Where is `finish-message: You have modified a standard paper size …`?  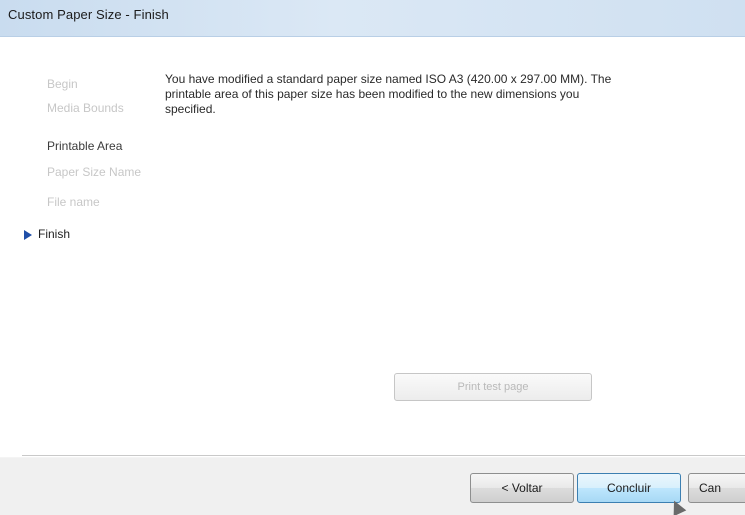
finish-message: You have modified a standard paper size … is located at coordinates (388, 94).